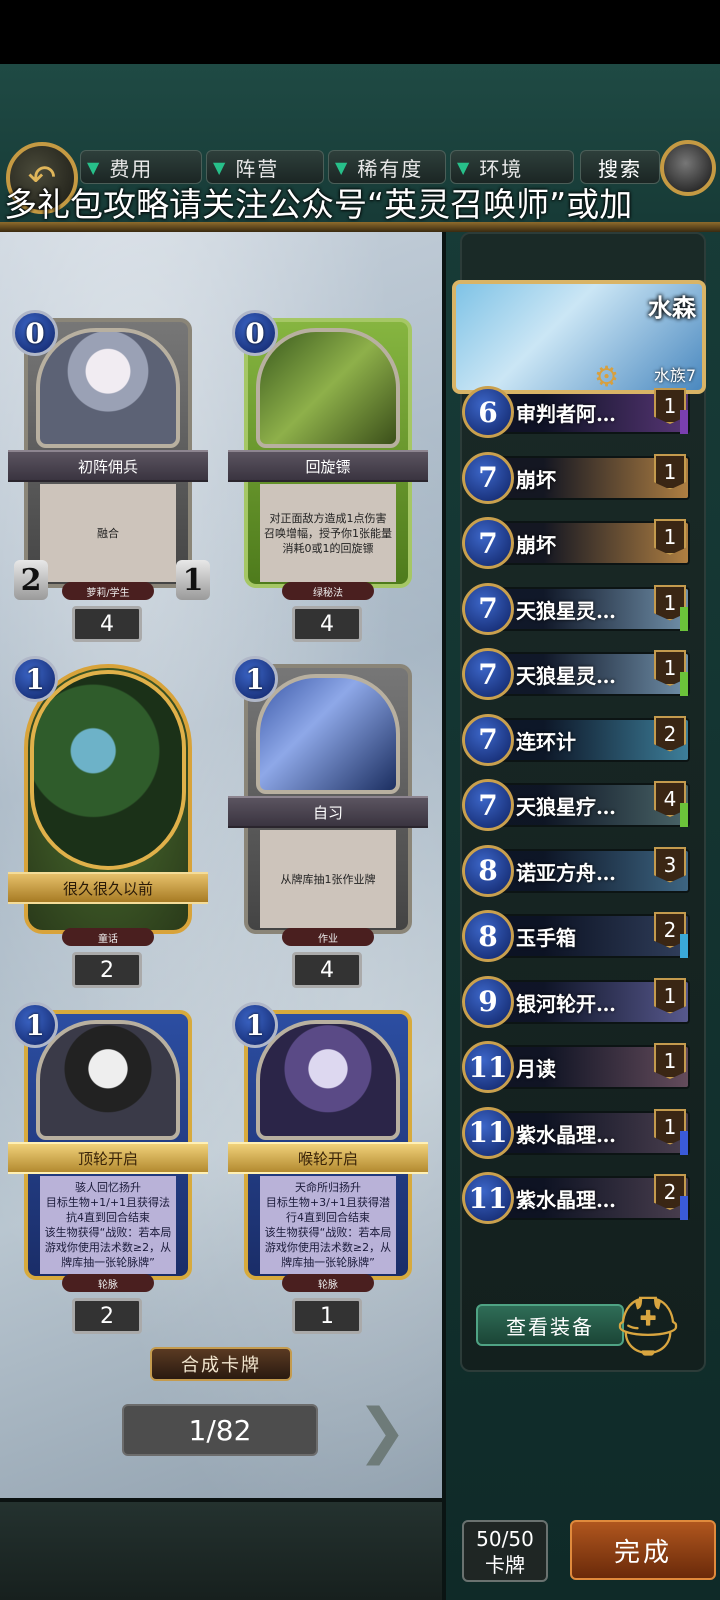  What do you see at coordinates (328, 1158) in the screenshot?
I see `card-name: 喉轮开启` at bounding box center [328, 1158].